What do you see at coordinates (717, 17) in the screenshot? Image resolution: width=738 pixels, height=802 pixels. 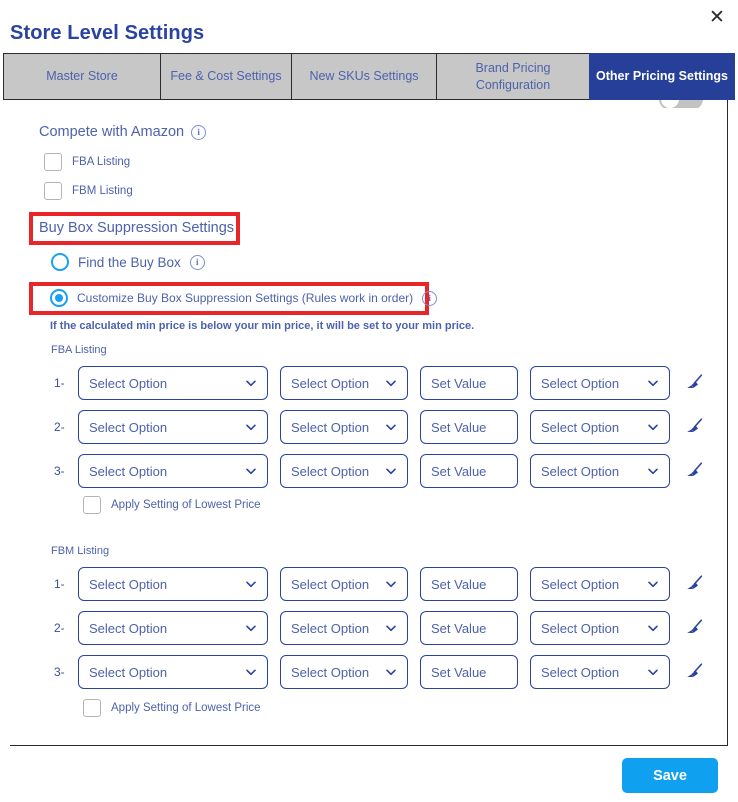 I see `close-icon: ✕` at bounding box center [717, 17].